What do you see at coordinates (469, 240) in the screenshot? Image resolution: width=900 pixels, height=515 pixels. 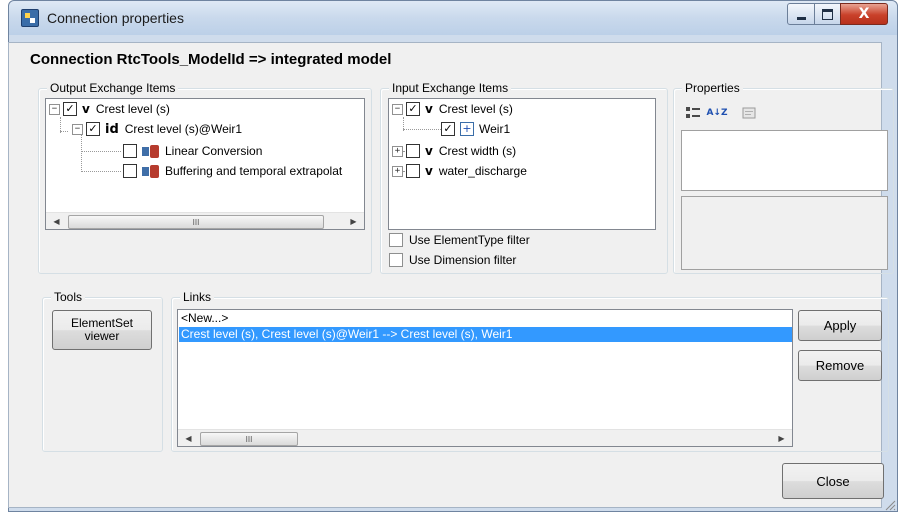 I see `elementtype-filter-label: Use ElementType filter` at bounding box center [469, 240].